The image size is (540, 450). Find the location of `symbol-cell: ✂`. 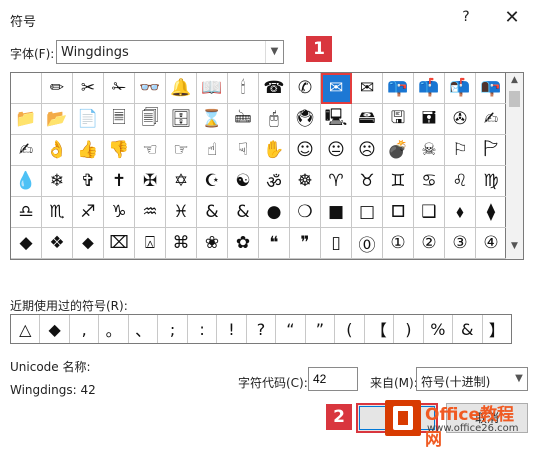

symbol-cell: ✂ is located at coordinates (88, 88).